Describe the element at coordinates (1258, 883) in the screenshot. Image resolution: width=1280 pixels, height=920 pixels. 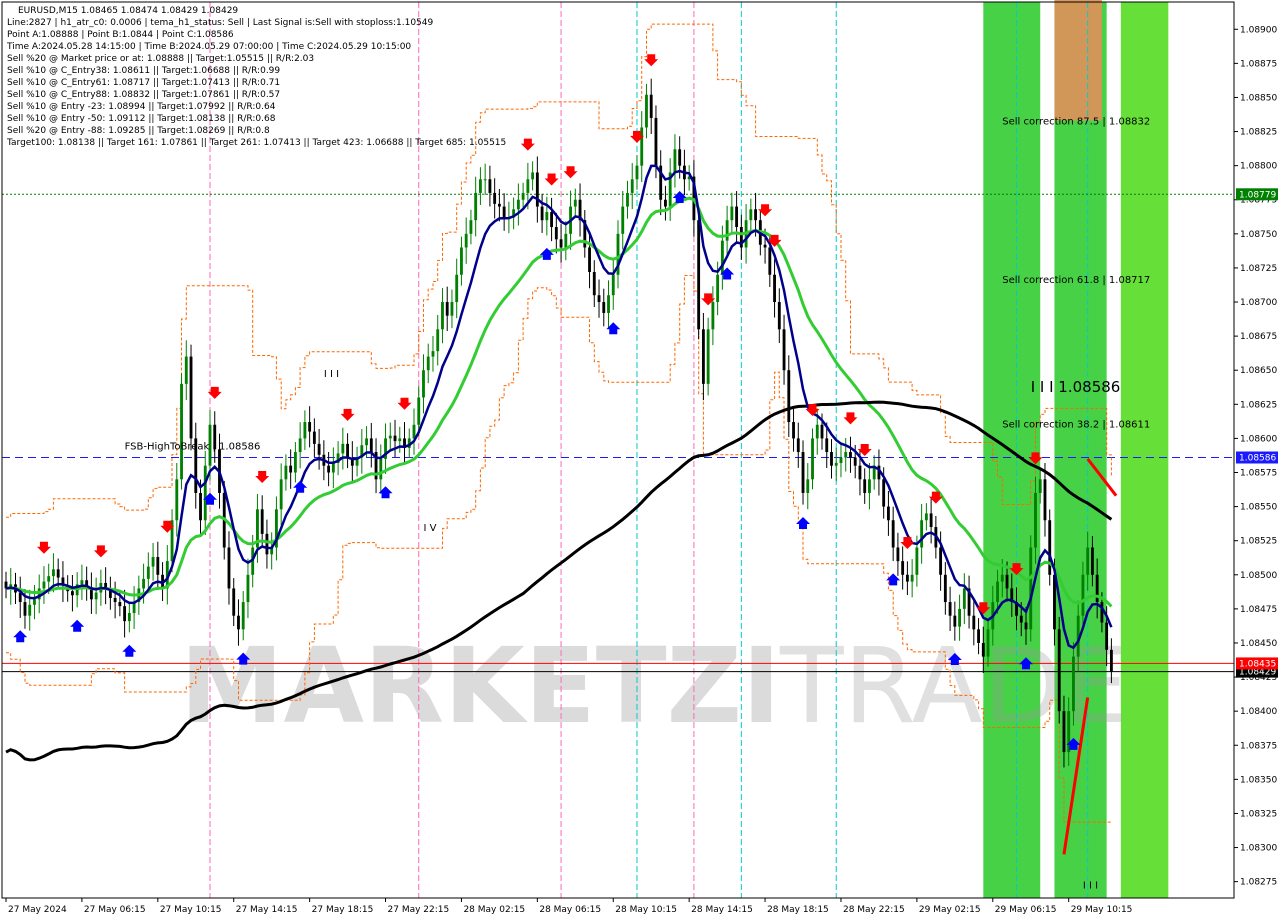
I see `y-tick-label: 1.08275` at that location.